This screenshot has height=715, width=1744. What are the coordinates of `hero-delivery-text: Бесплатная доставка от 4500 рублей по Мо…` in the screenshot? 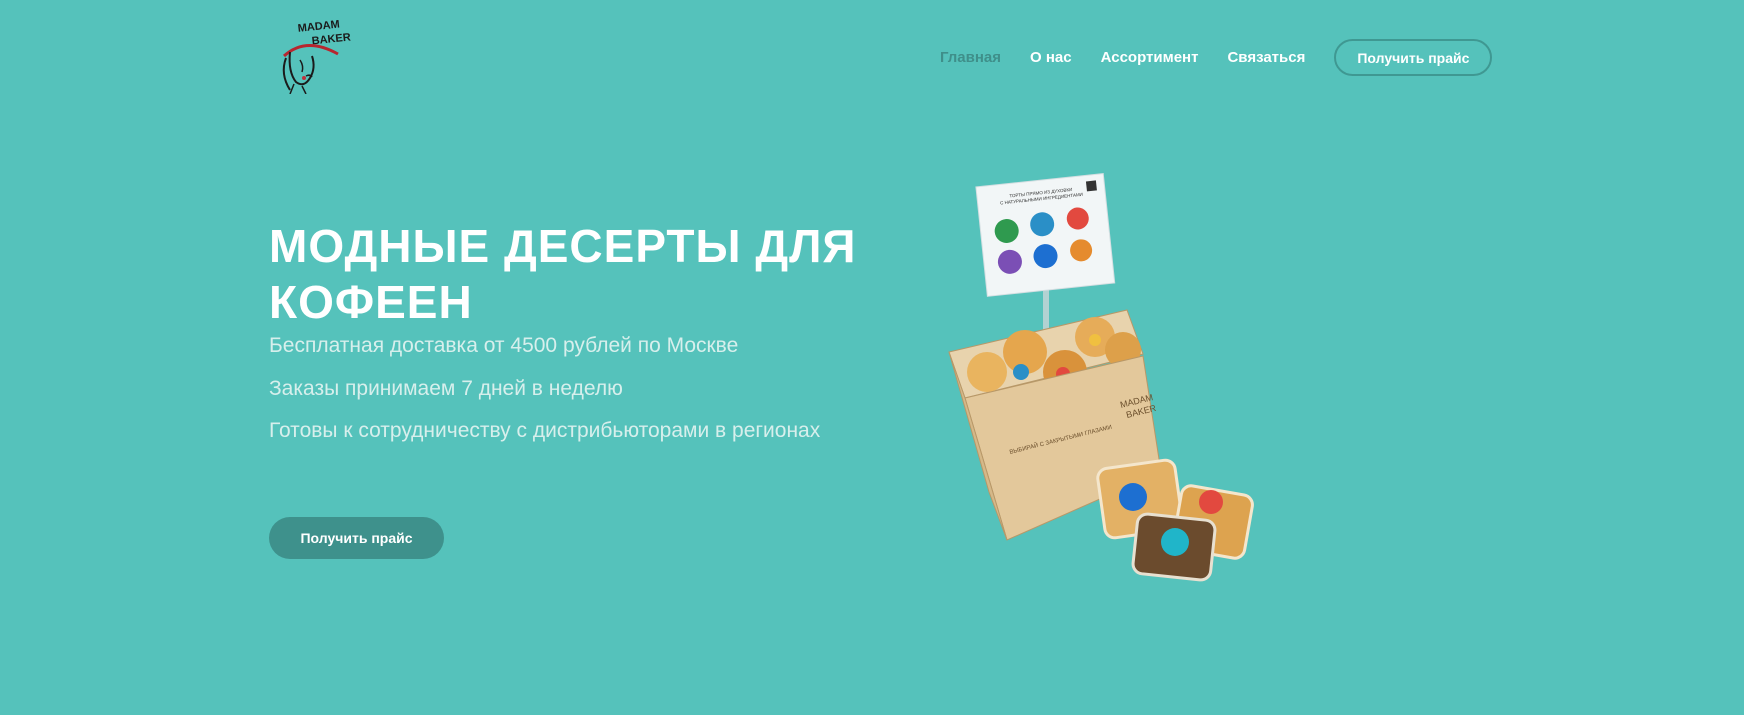 It's located at (504, 345).